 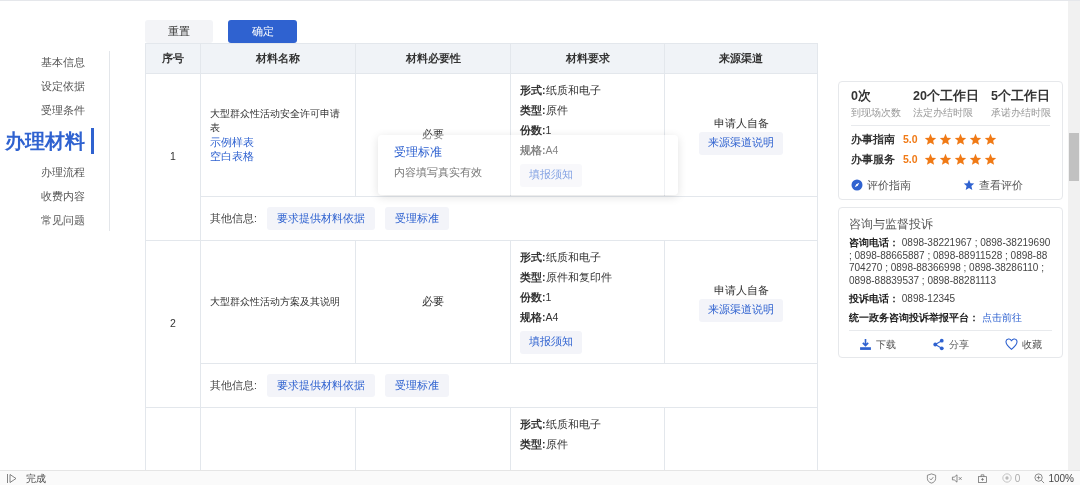 I want to click on status-text: 完成, so click(x=36, y=478).